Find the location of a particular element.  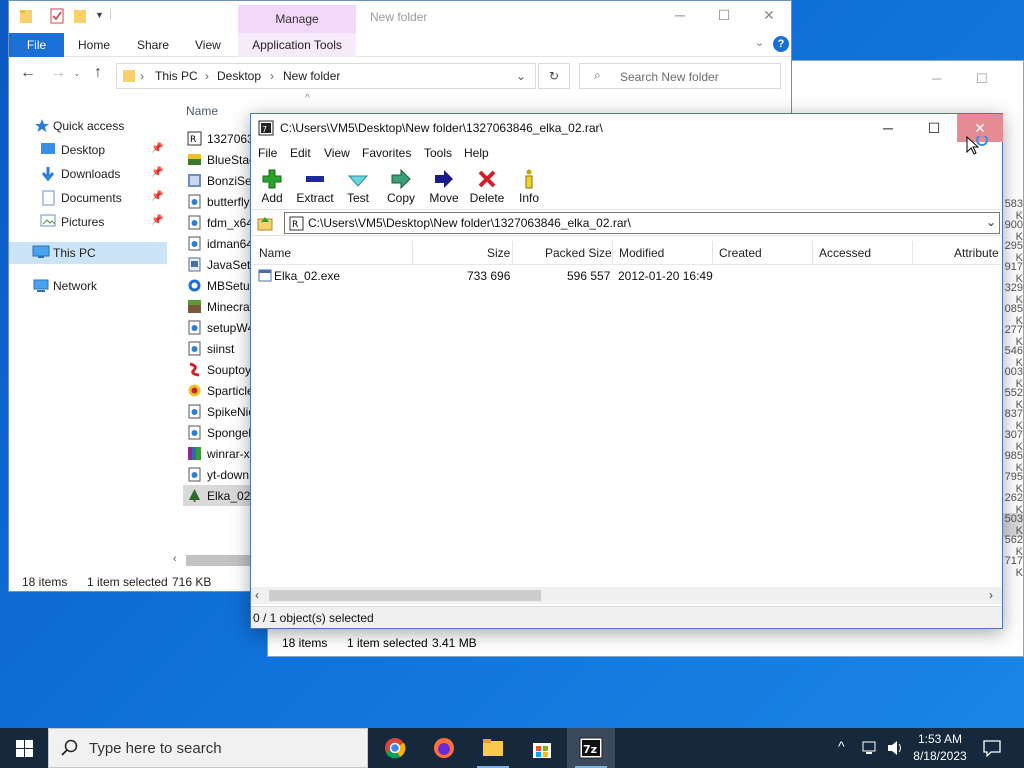

add-button: Add is located at coordinates (272, 188).